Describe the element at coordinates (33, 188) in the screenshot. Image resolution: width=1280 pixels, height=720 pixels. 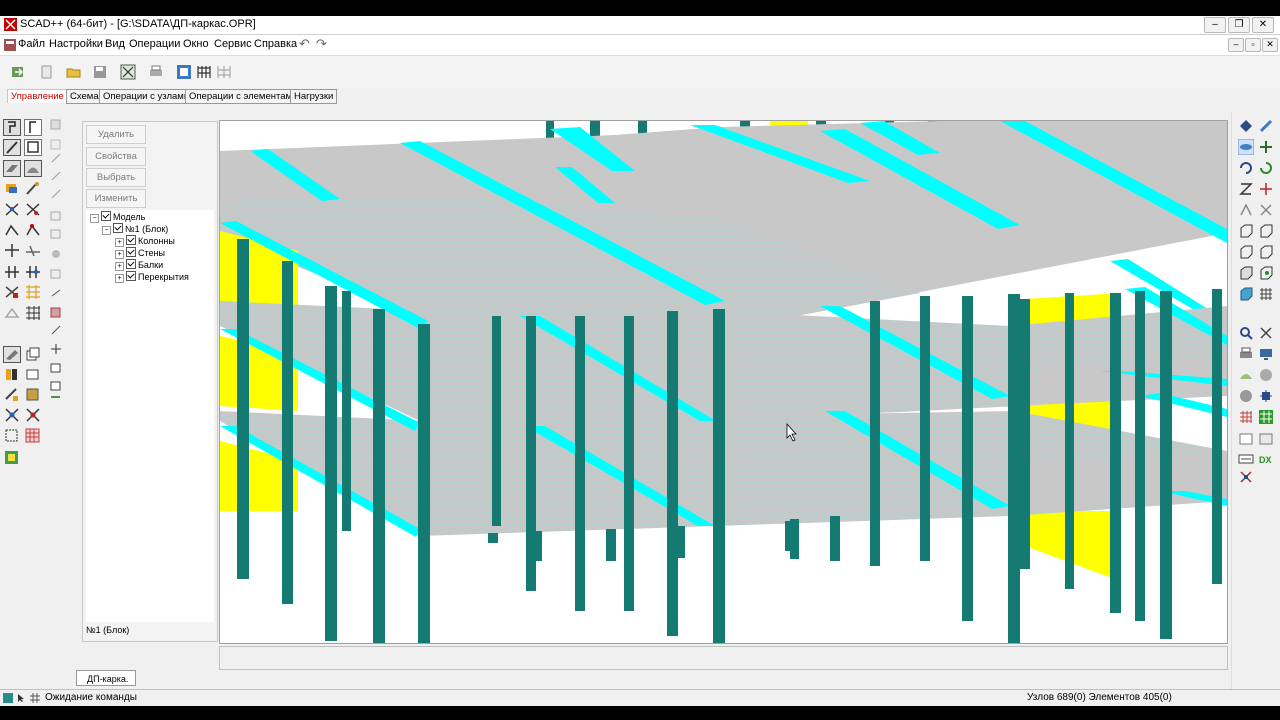
I see `brush-icon` at that location.